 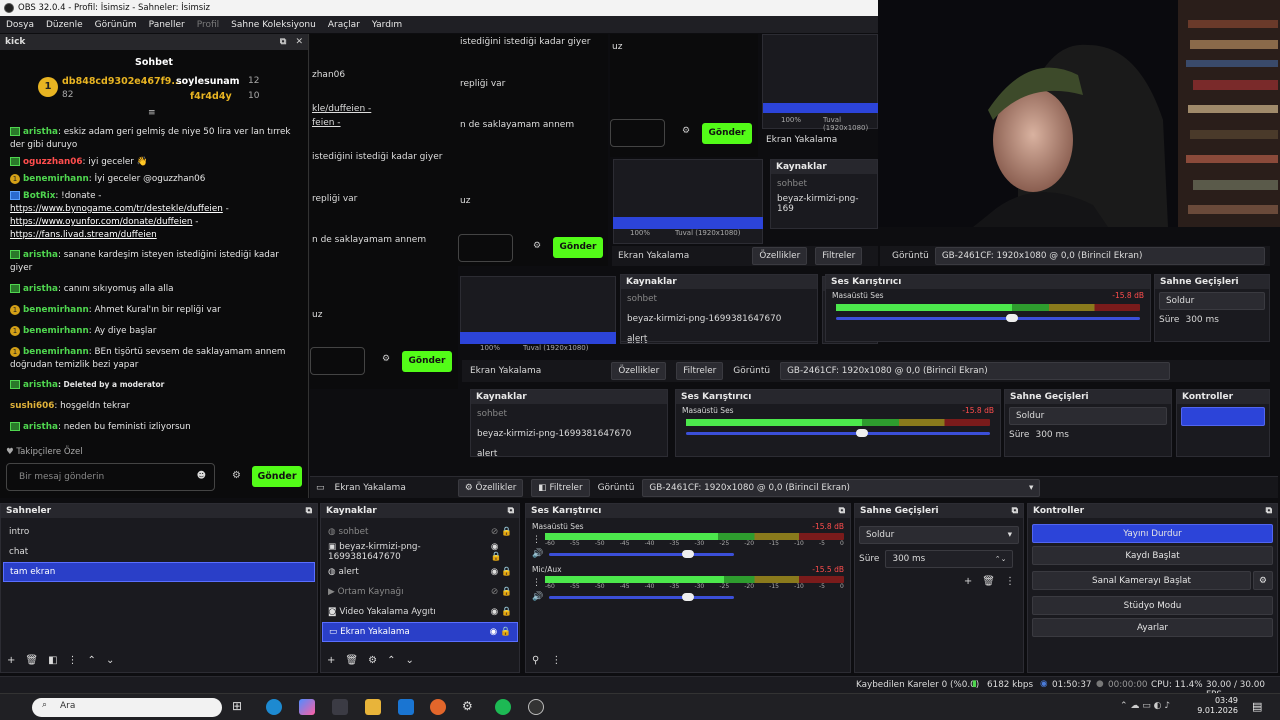 What do you see at coordinates (1152, 627) in the screenshot?
I see `settings-button: Ayarlar` at bounding box center [1152, 627].